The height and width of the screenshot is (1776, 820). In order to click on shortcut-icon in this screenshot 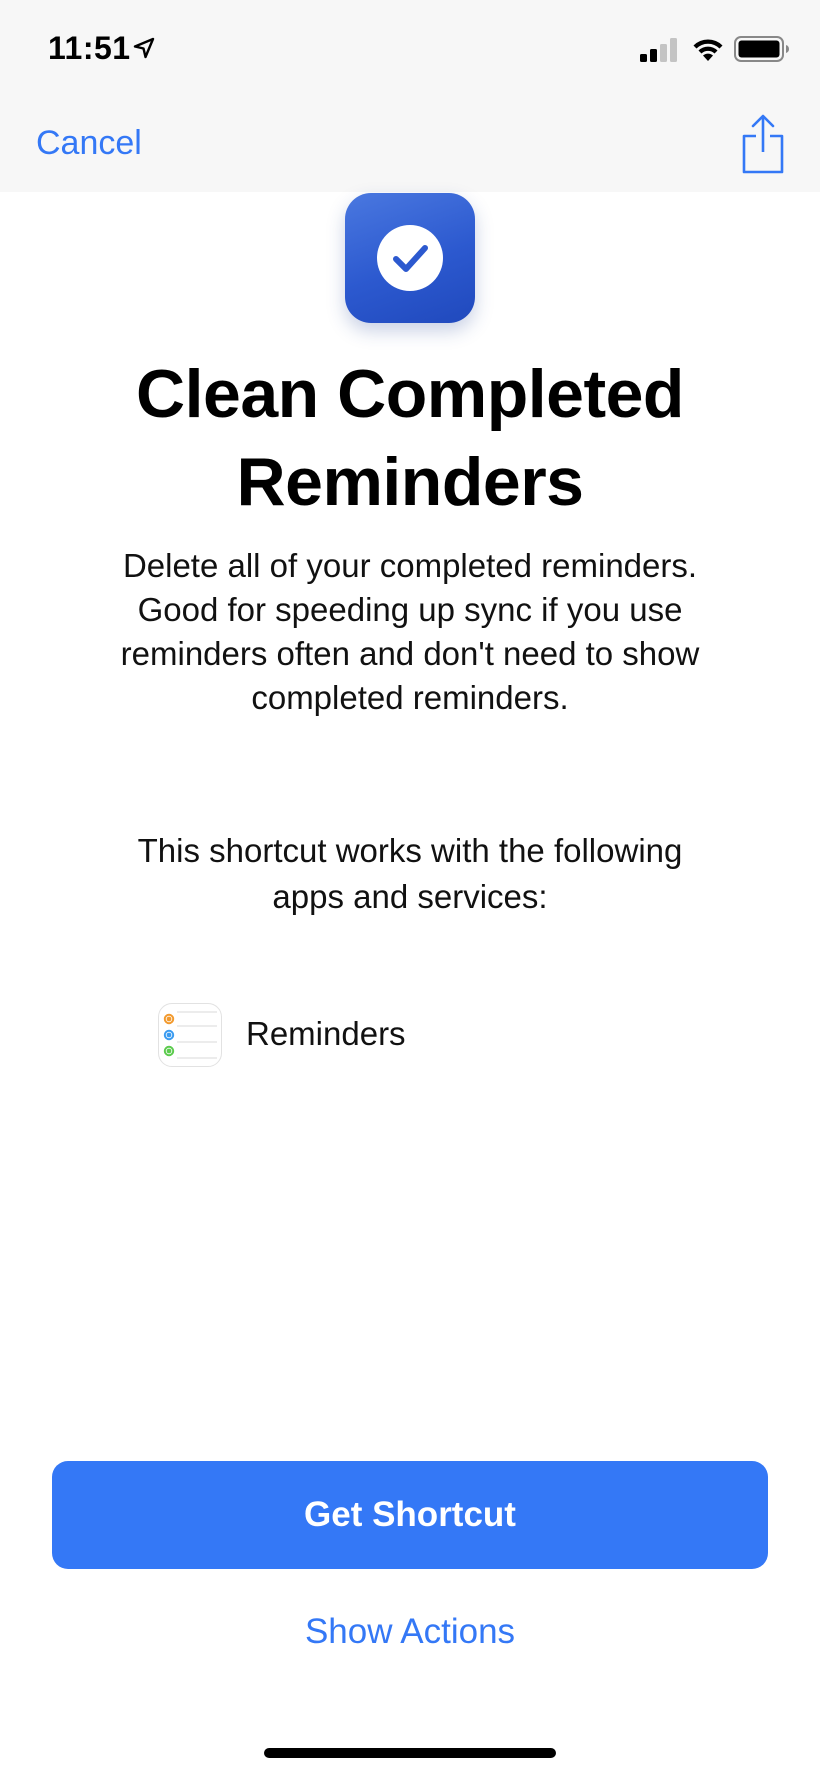, I will do `click(410, 258)`.